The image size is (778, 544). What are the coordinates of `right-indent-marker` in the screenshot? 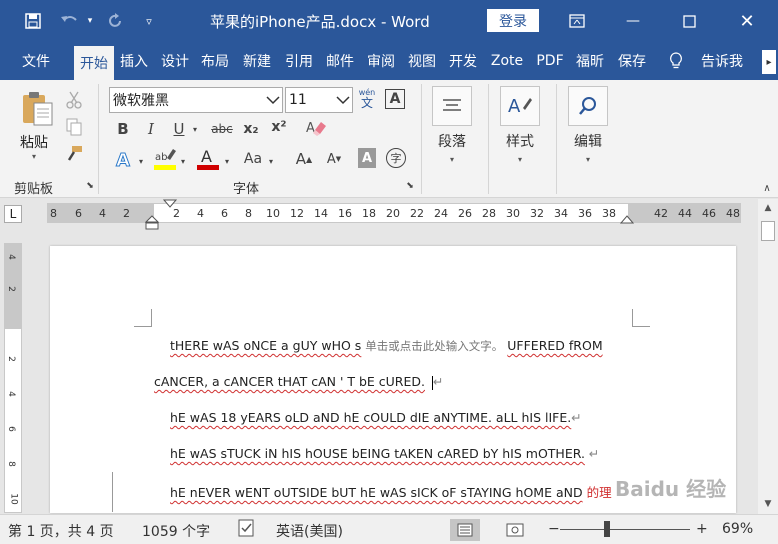 It's located at (627, 220).